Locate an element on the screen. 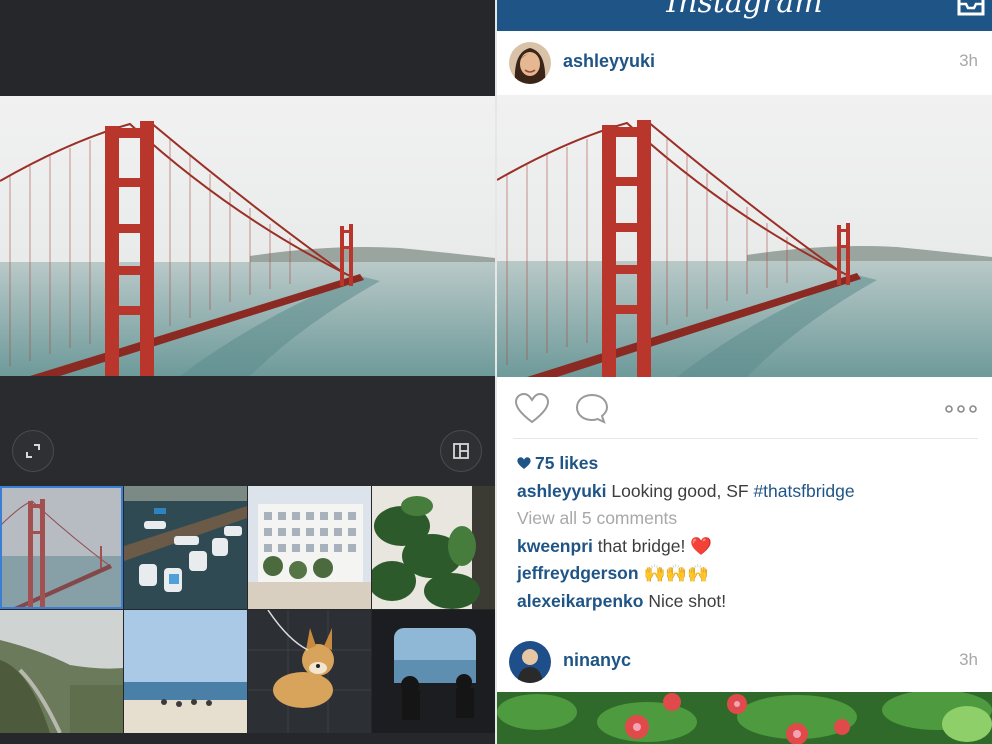 Image resolution: width=992 pixels, height=744 pixels. editor-top-bar is located at coordinates (247, 48).